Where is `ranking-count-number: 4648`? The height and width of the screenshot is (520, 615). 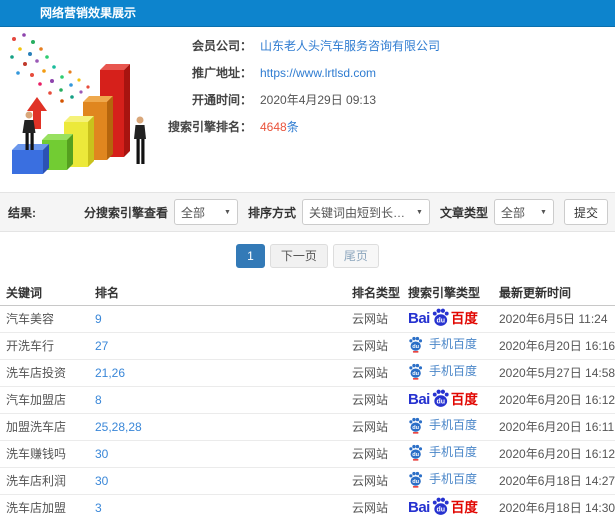
ranking-count-number: 4648 is located at coordinates (273, 127).